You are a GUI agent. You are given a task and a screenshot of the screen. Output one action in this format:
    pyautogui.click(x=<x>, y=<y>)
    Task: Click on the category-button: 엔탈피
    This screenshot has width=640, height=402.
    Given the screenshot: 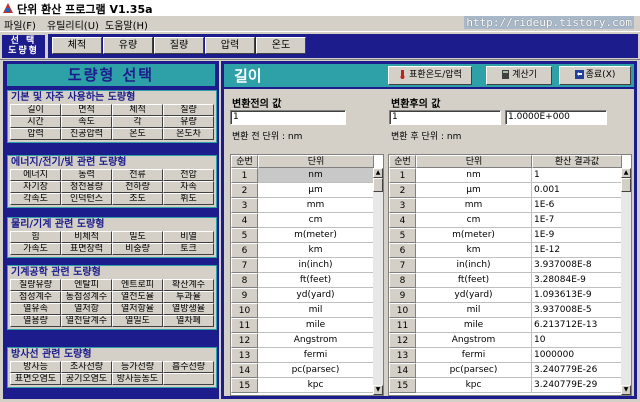 What is the action you would take?
    pyautogui.click(x=86, y=285)
    